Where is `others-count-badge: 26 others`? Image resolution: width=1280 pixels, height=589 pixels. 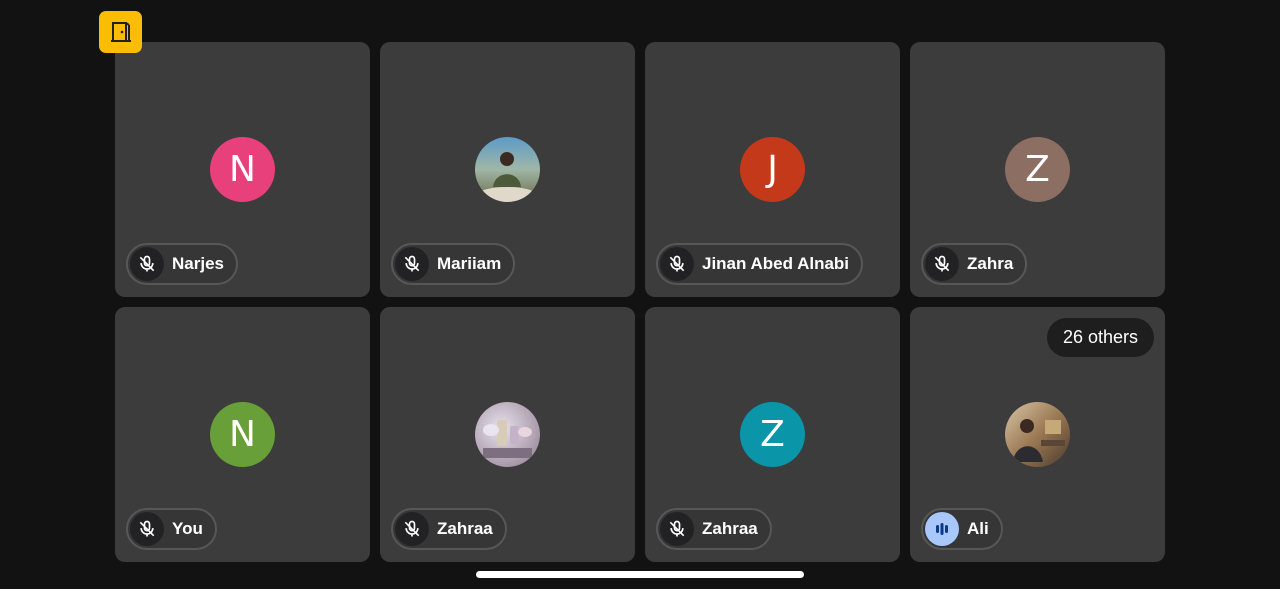
others-count-badge: 26 others is located at coordinates (1100, 337).